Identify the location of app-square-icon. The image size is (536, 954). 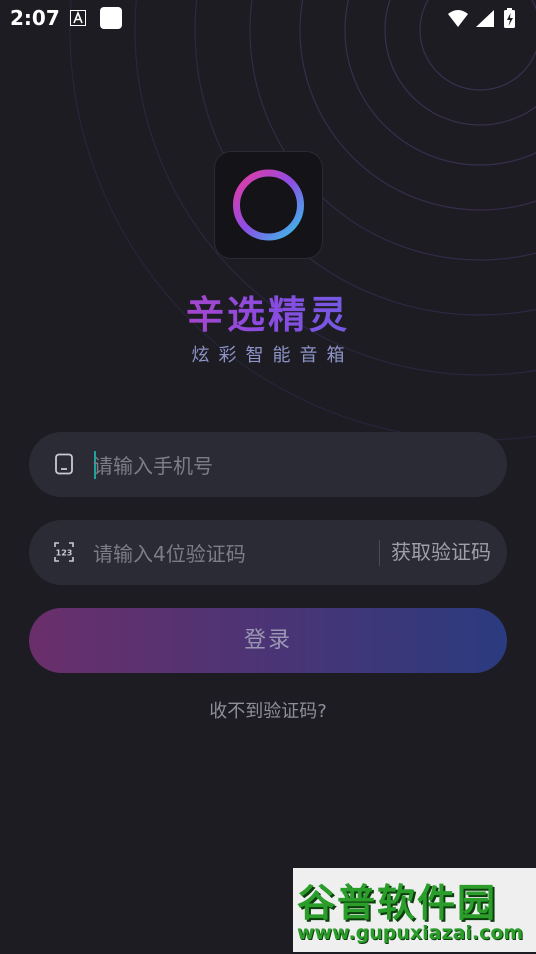
(111, 18).